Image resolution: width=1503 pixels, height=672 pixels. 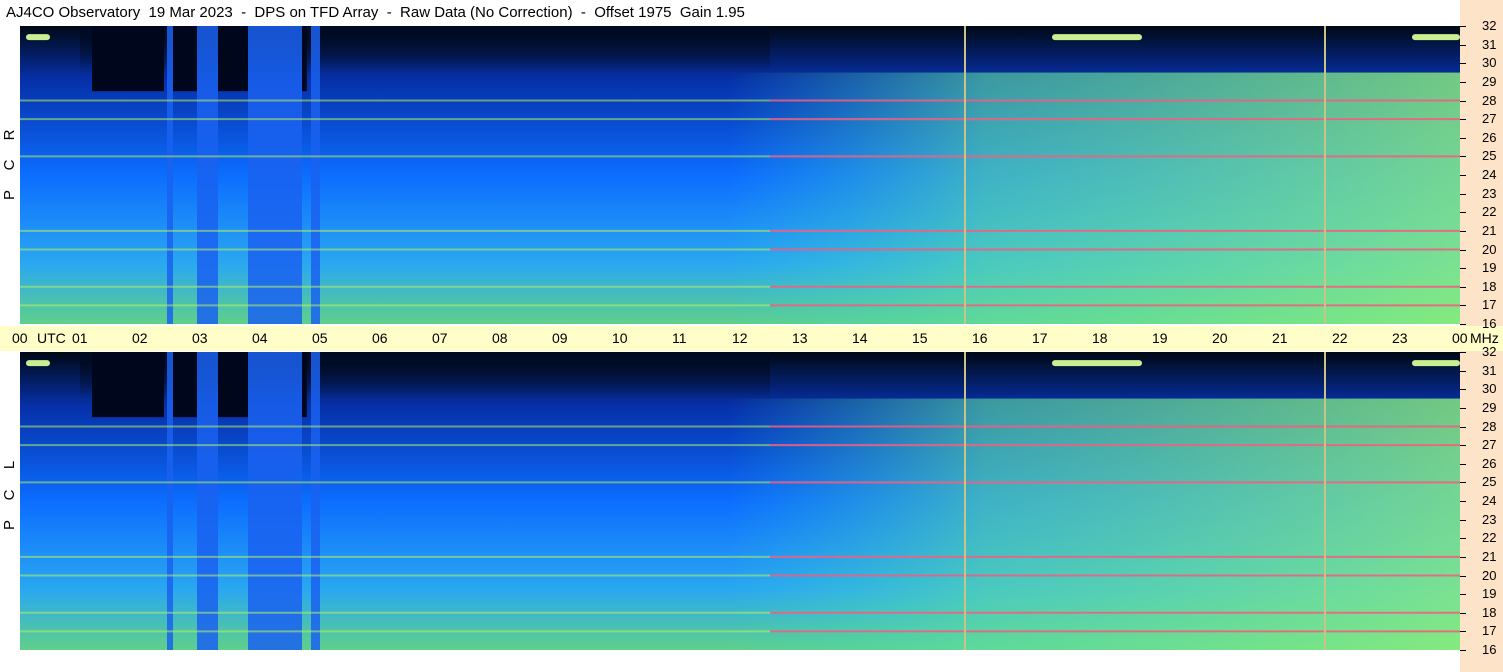 I want to click on rcp-label: R C P, so click(x=9, y=165).